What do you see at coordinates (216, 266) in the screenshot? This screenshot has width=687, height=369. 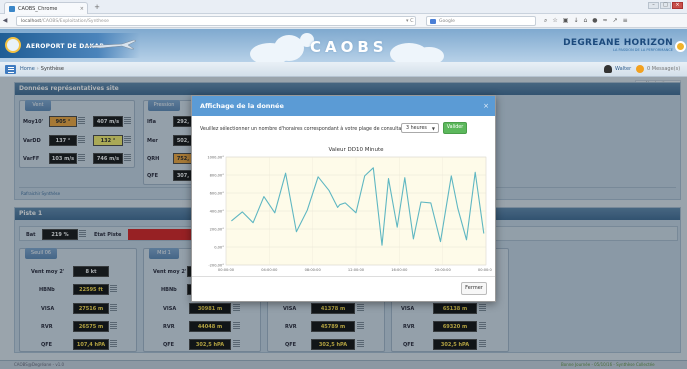 I see `y-tick-label: -200,00°` at bounding box center [216, 266].